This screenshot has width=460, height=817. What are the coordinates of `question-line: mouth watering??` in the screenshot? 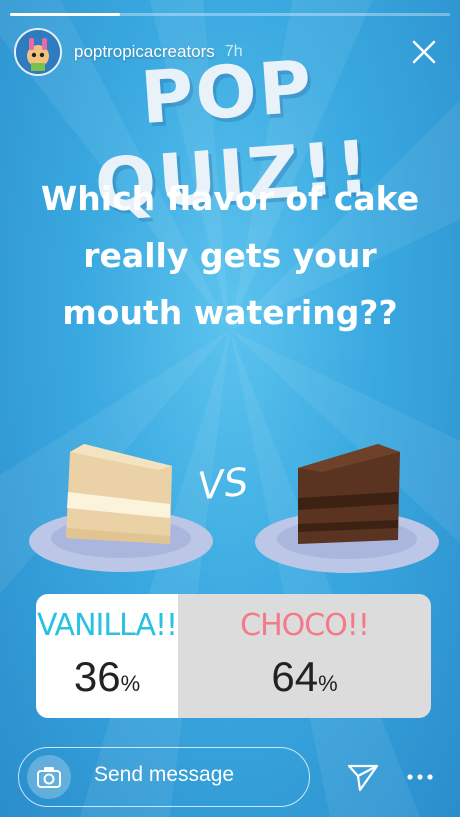 It's located at (230, 312).